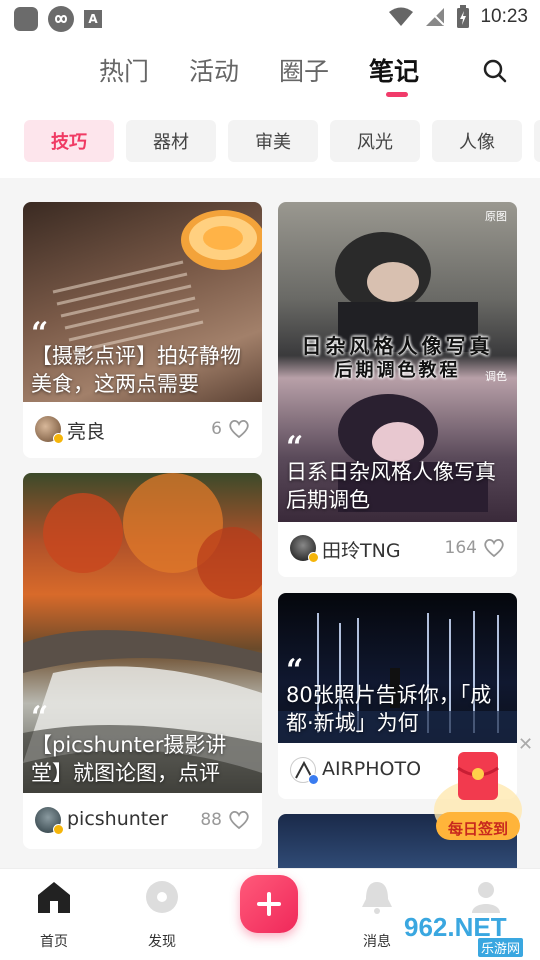 The width and height of the screenshot is (540, 960). I want to click on chip-equipment: 器材, so click(171, 141).